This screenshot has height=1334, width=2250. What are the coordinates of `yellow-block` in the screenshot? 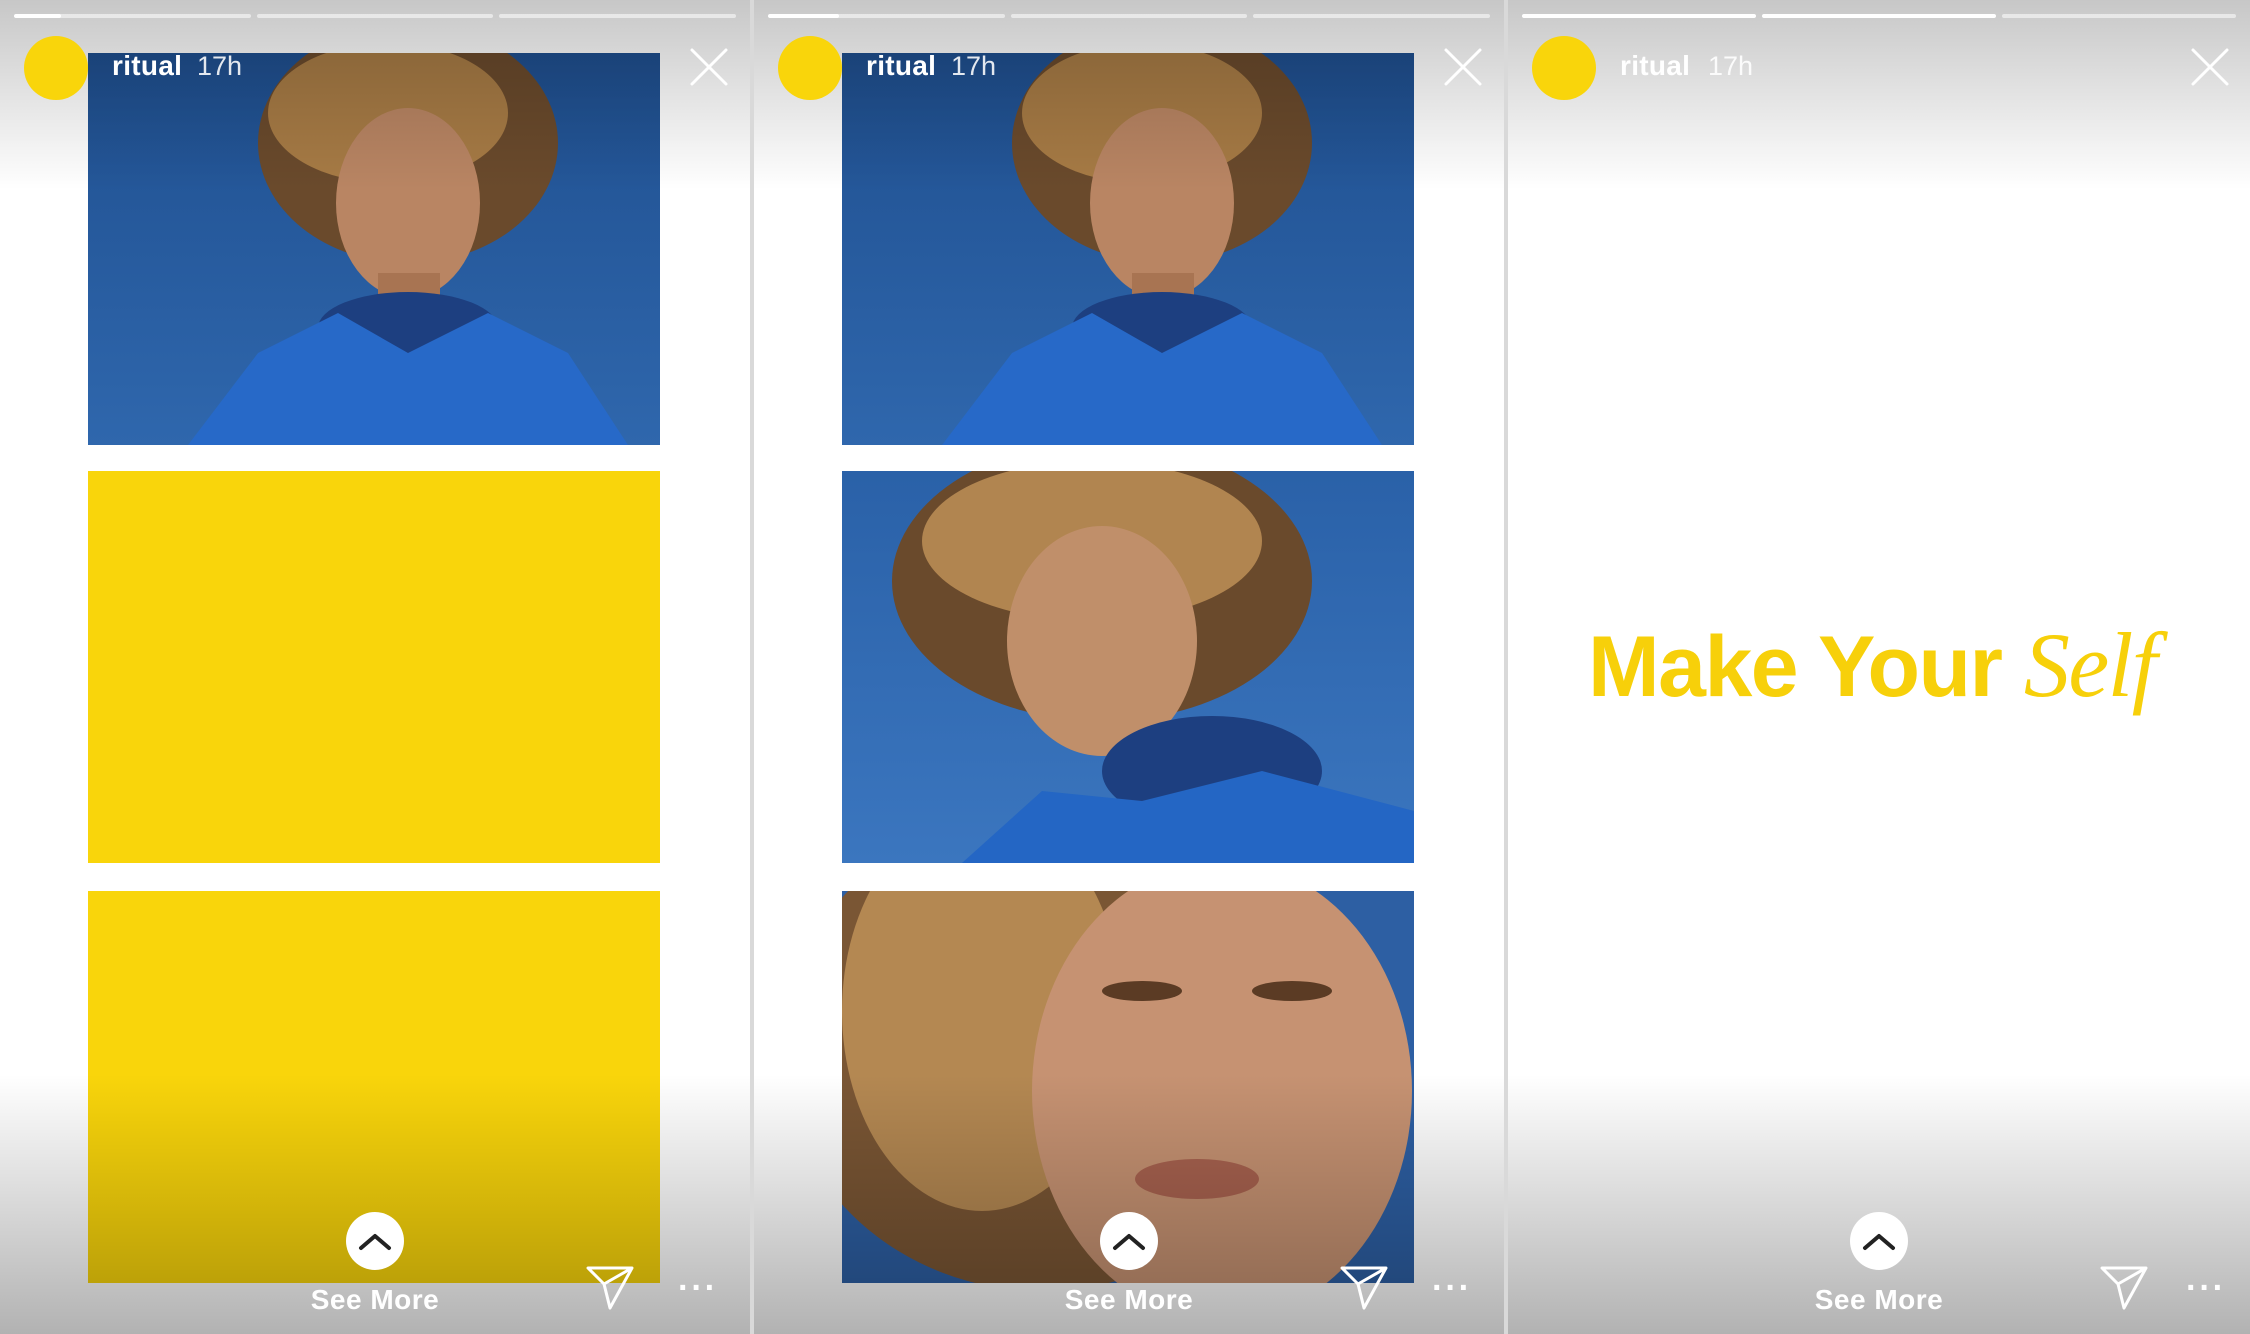 It's located at (374, 667).